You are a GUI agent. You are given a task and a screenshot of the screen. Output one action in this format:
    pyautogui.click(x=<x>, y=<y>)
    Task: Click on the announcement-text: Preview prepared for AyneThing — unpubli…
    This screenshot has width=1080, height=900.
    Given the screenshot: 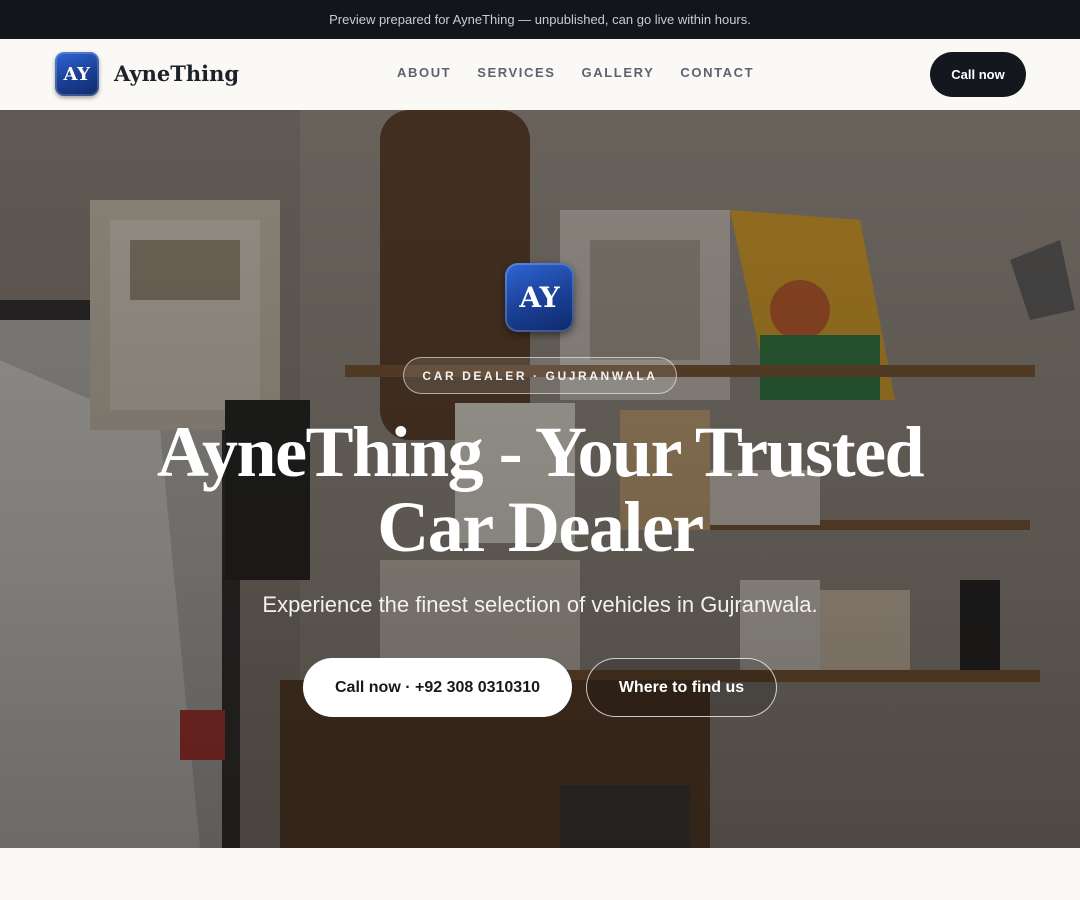 What is the action you would take?
    pyautogui.click(x=540, y=19)
    